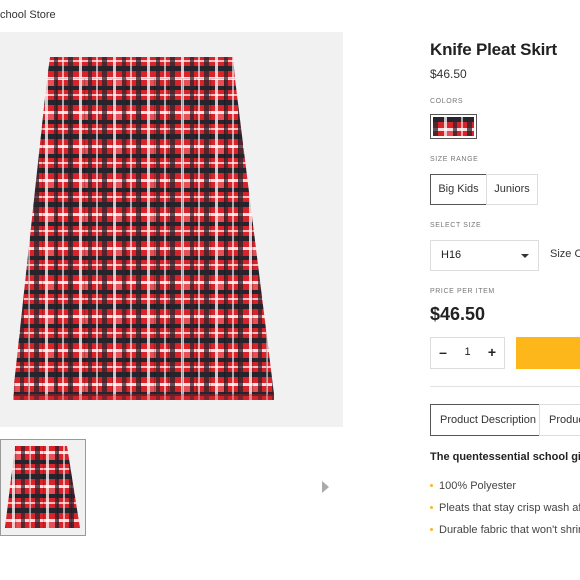  I want to click on add-to-cart-button, so click(548, 353).